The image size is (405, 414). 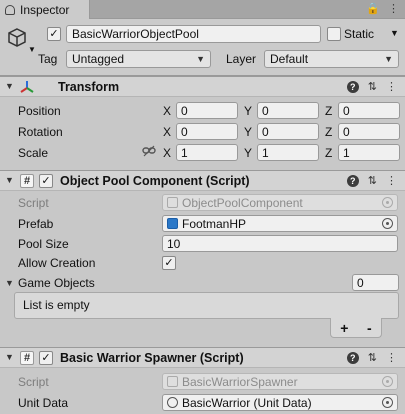 What do you see at coordinates (172, 223) in the screenshot?
I see `prefab-icon` at bounding box center [172, 223].